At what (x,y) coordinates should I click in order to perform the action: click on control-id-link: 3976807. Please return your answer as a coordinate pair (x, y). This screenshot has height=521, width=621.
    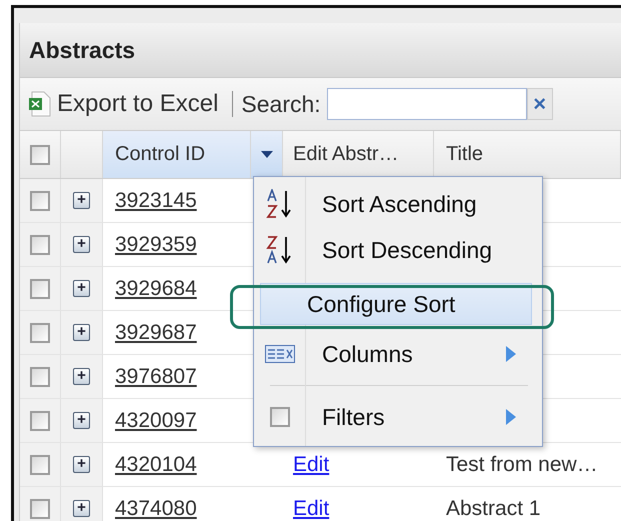
    Looking at the image, I should click on (156, 376).